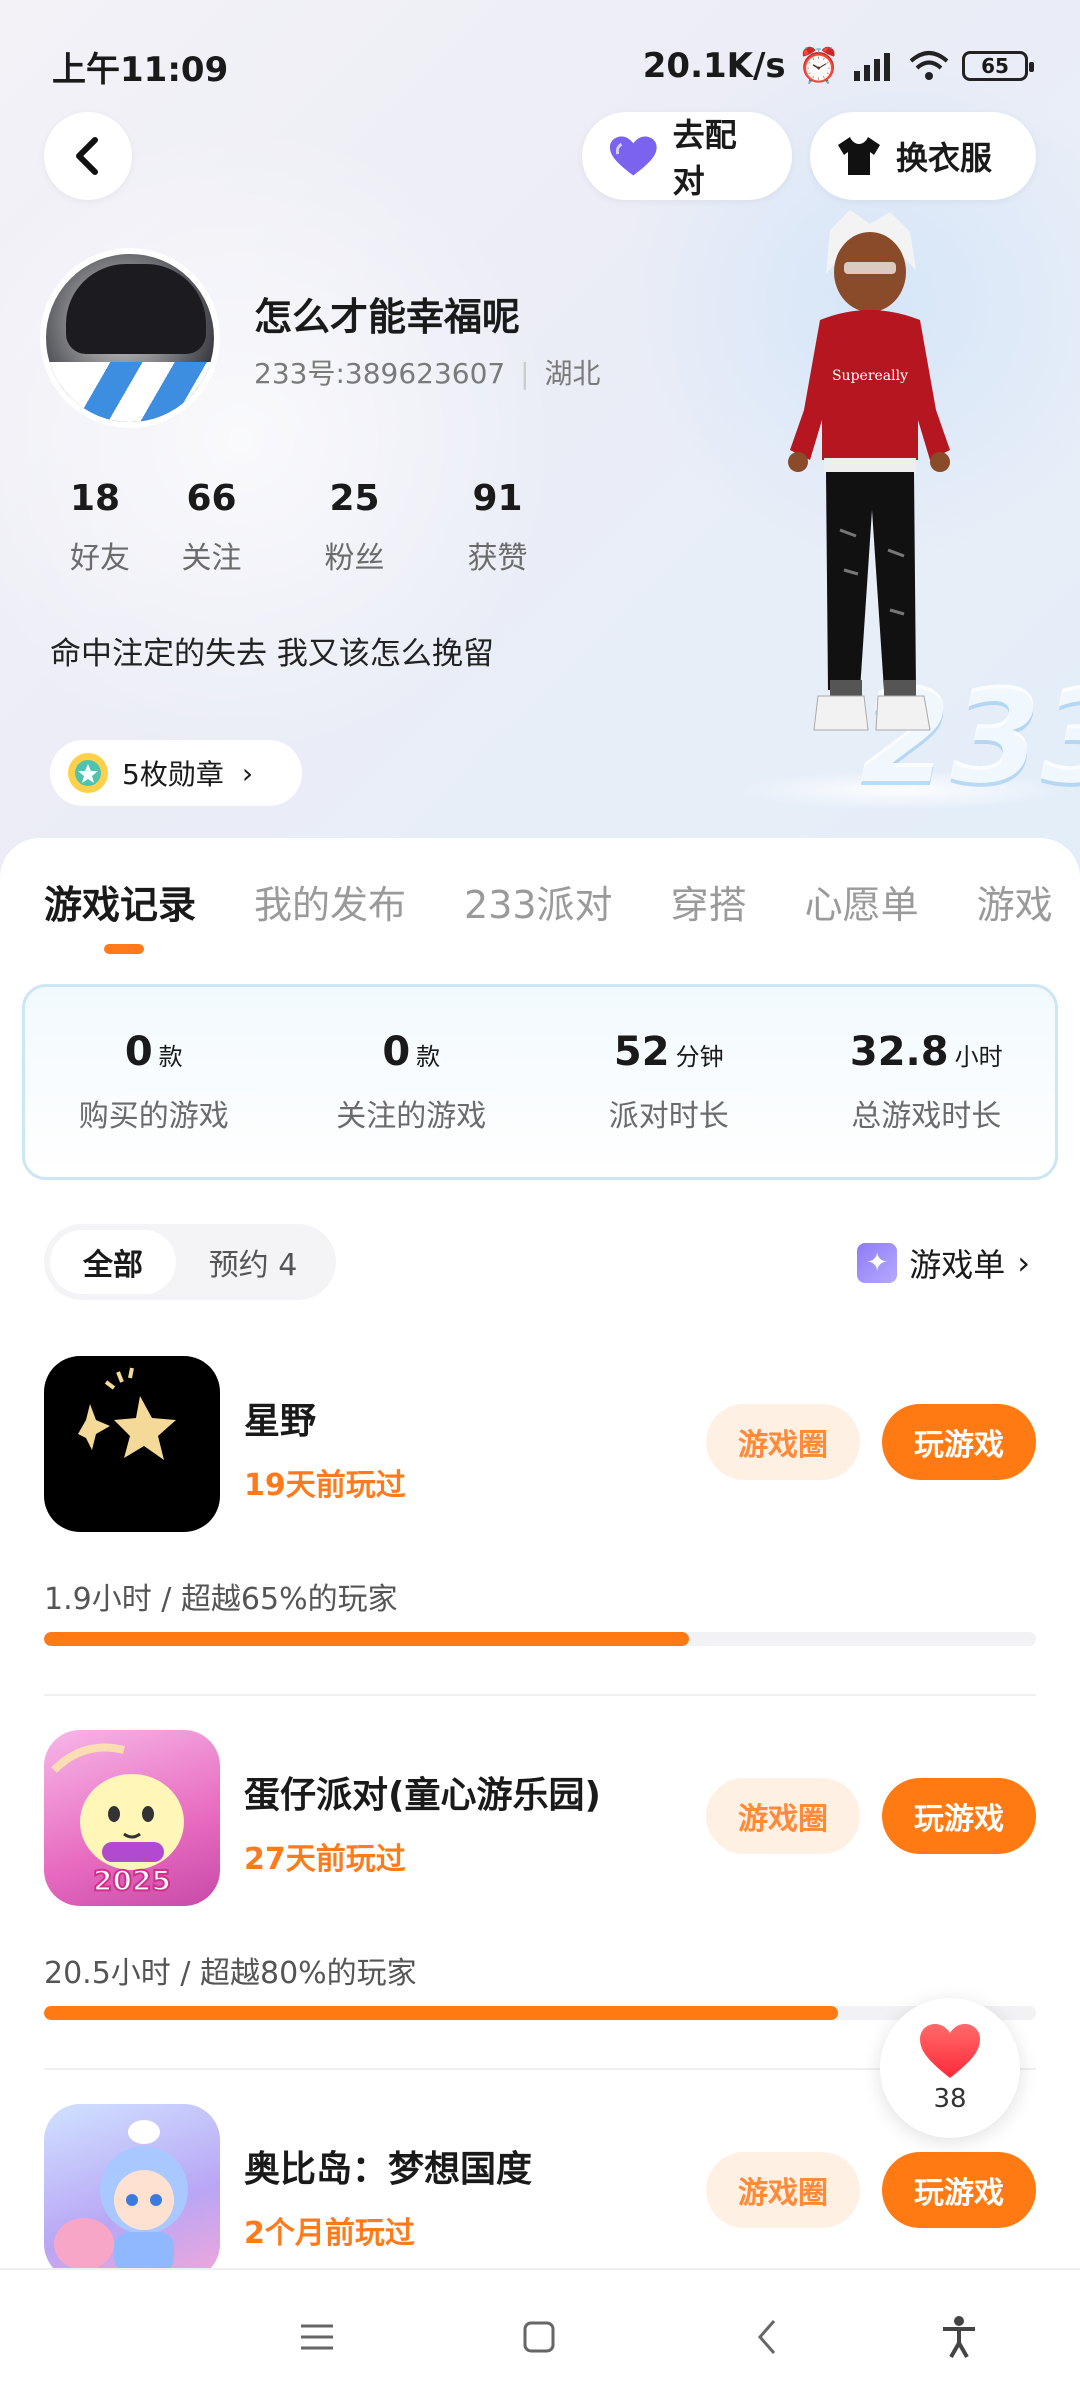  I want to click on summary-label: 总游戏时长, so click(926, 1116).